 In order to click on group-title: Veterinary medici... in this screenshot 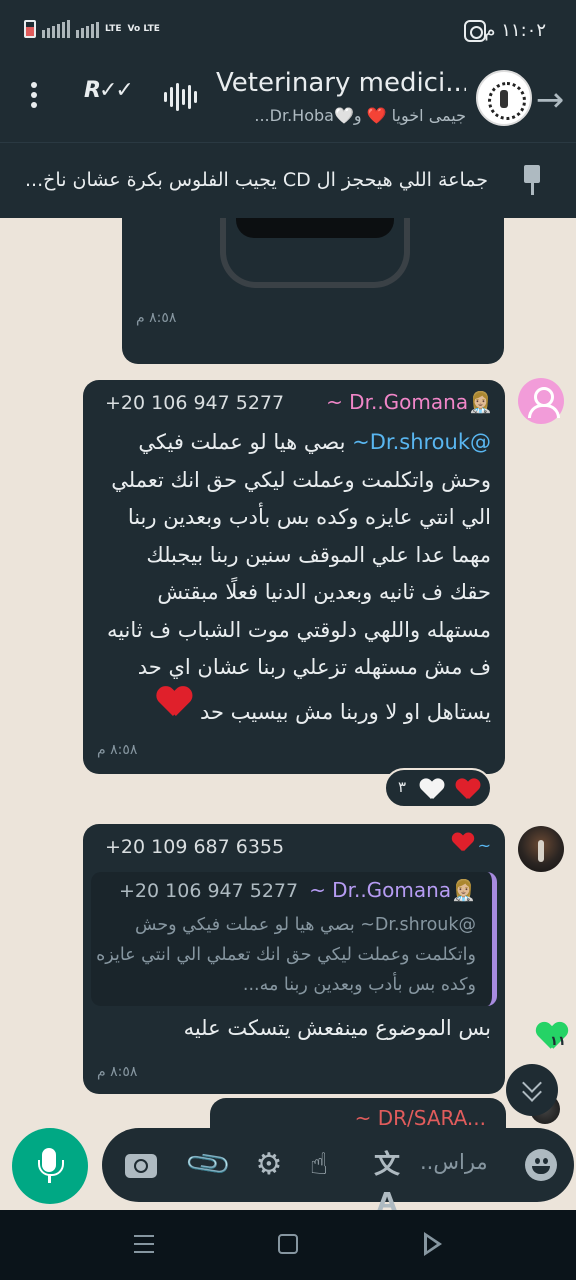, I will do `click(341, 83)`.